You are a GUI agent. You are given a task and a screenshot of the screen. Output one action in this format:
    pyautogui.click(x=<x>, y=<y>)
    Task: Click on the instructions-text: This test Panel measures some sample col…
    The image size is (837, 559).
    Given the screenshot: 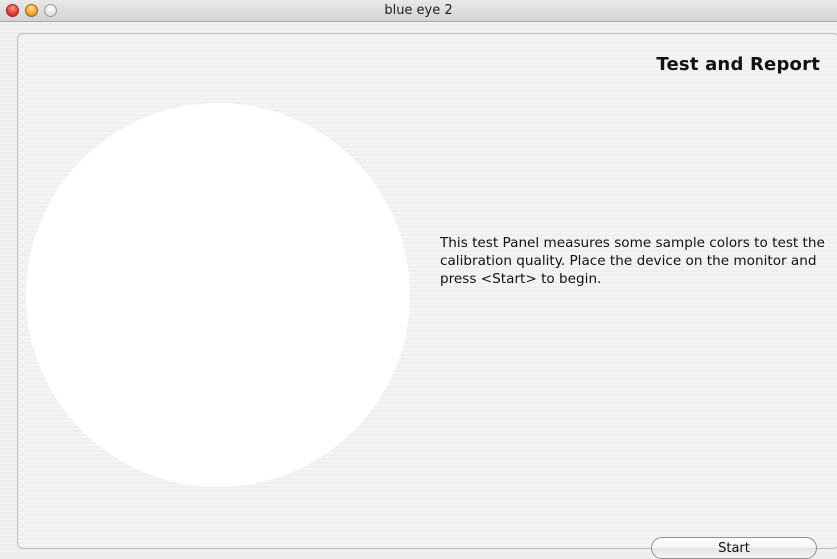 What is the action you would take?
    pyautogui.click(x=632, y=261)
    